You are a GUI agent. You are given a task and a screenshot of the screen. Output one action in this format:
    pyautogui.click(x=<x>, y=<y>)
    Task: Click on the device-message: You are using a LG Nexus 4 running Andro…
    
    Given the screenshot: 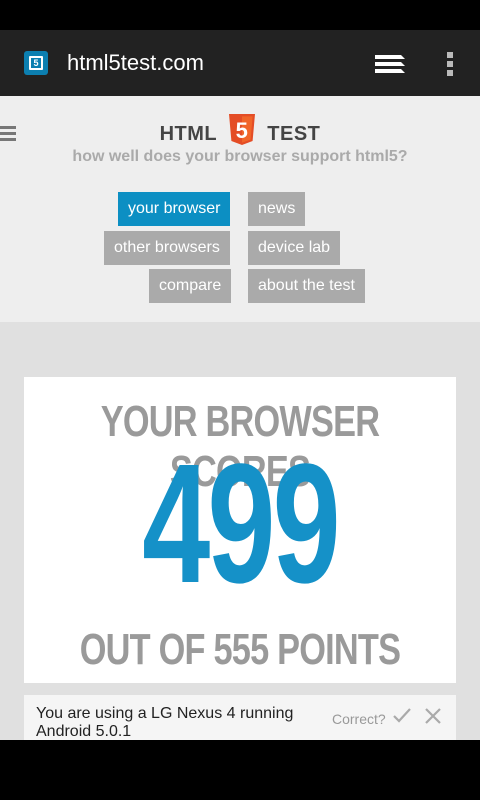 What is the action you would take?
    pyautogui.click(x=165, y=722)
    